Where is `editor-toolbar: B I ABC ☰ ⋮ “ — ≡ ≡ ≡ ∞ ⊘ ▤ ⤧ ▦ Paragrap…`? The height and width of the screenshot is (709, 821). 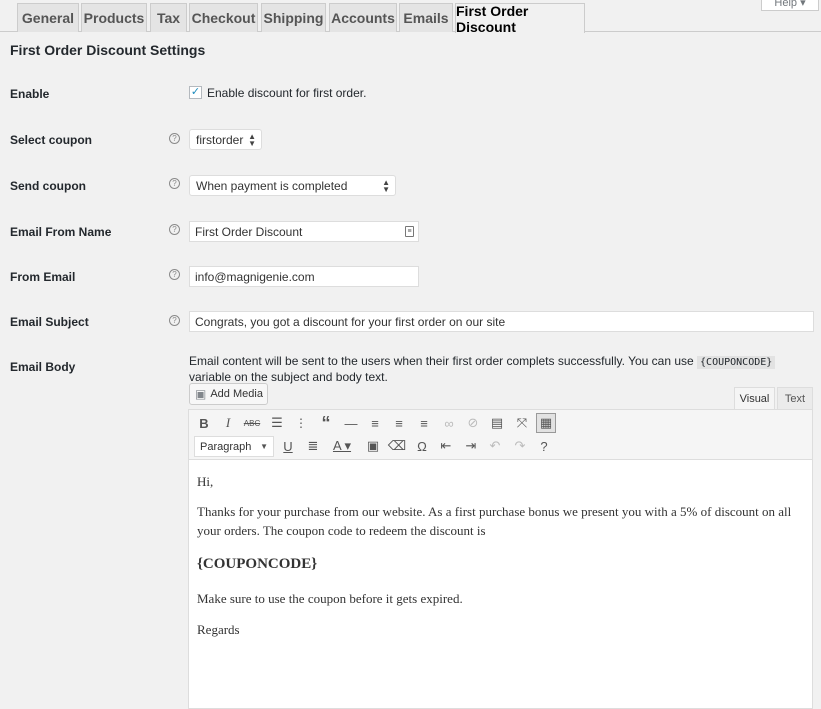 editor-toolbar: B I ABC ☰ ⋮ “ — ≡ ≡ ≡ ∞ ⊘ ▤ ⤧ ▦ Paragrap… is located at coordinates (500, 435).